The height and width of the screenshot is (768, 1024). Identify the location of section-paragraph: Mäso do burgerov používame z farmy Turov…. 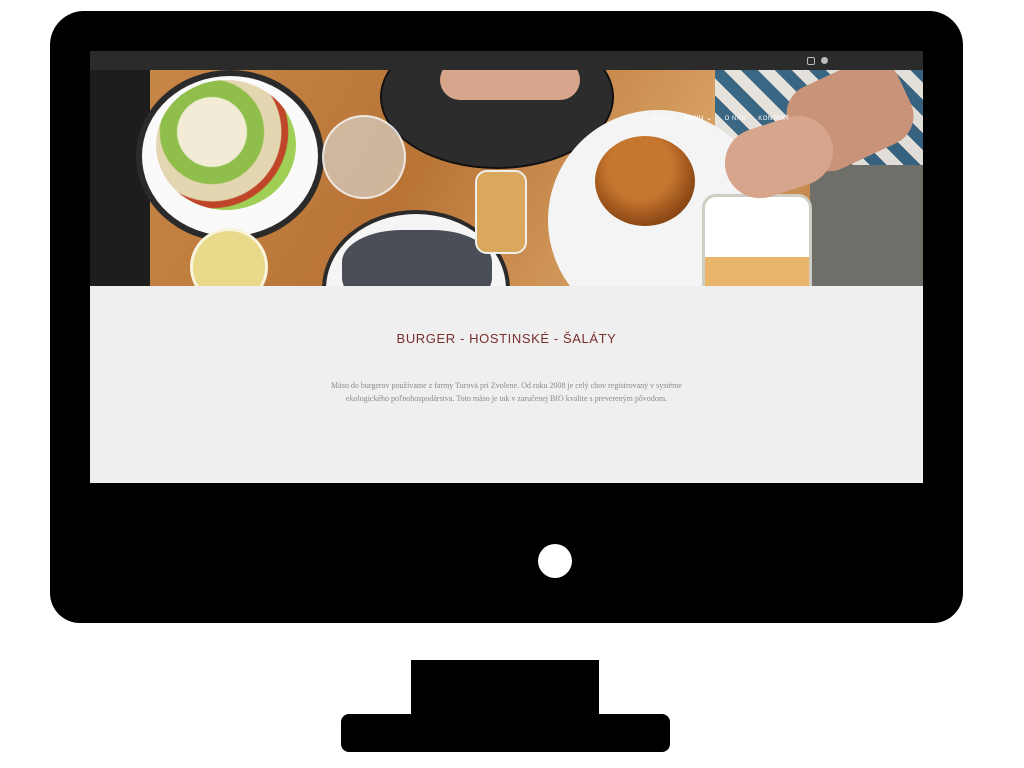
(506, 392).